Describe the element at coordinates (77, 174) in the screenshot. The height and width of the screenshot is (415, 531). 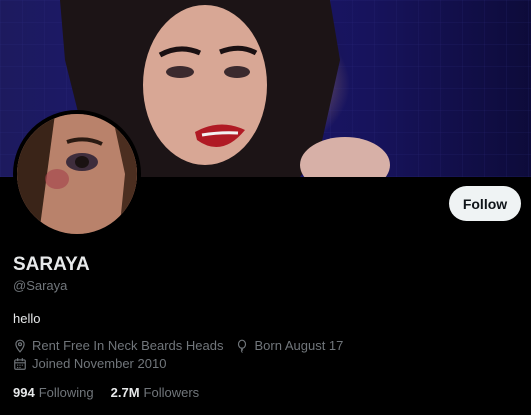
I see `profile-avatar` at that location.